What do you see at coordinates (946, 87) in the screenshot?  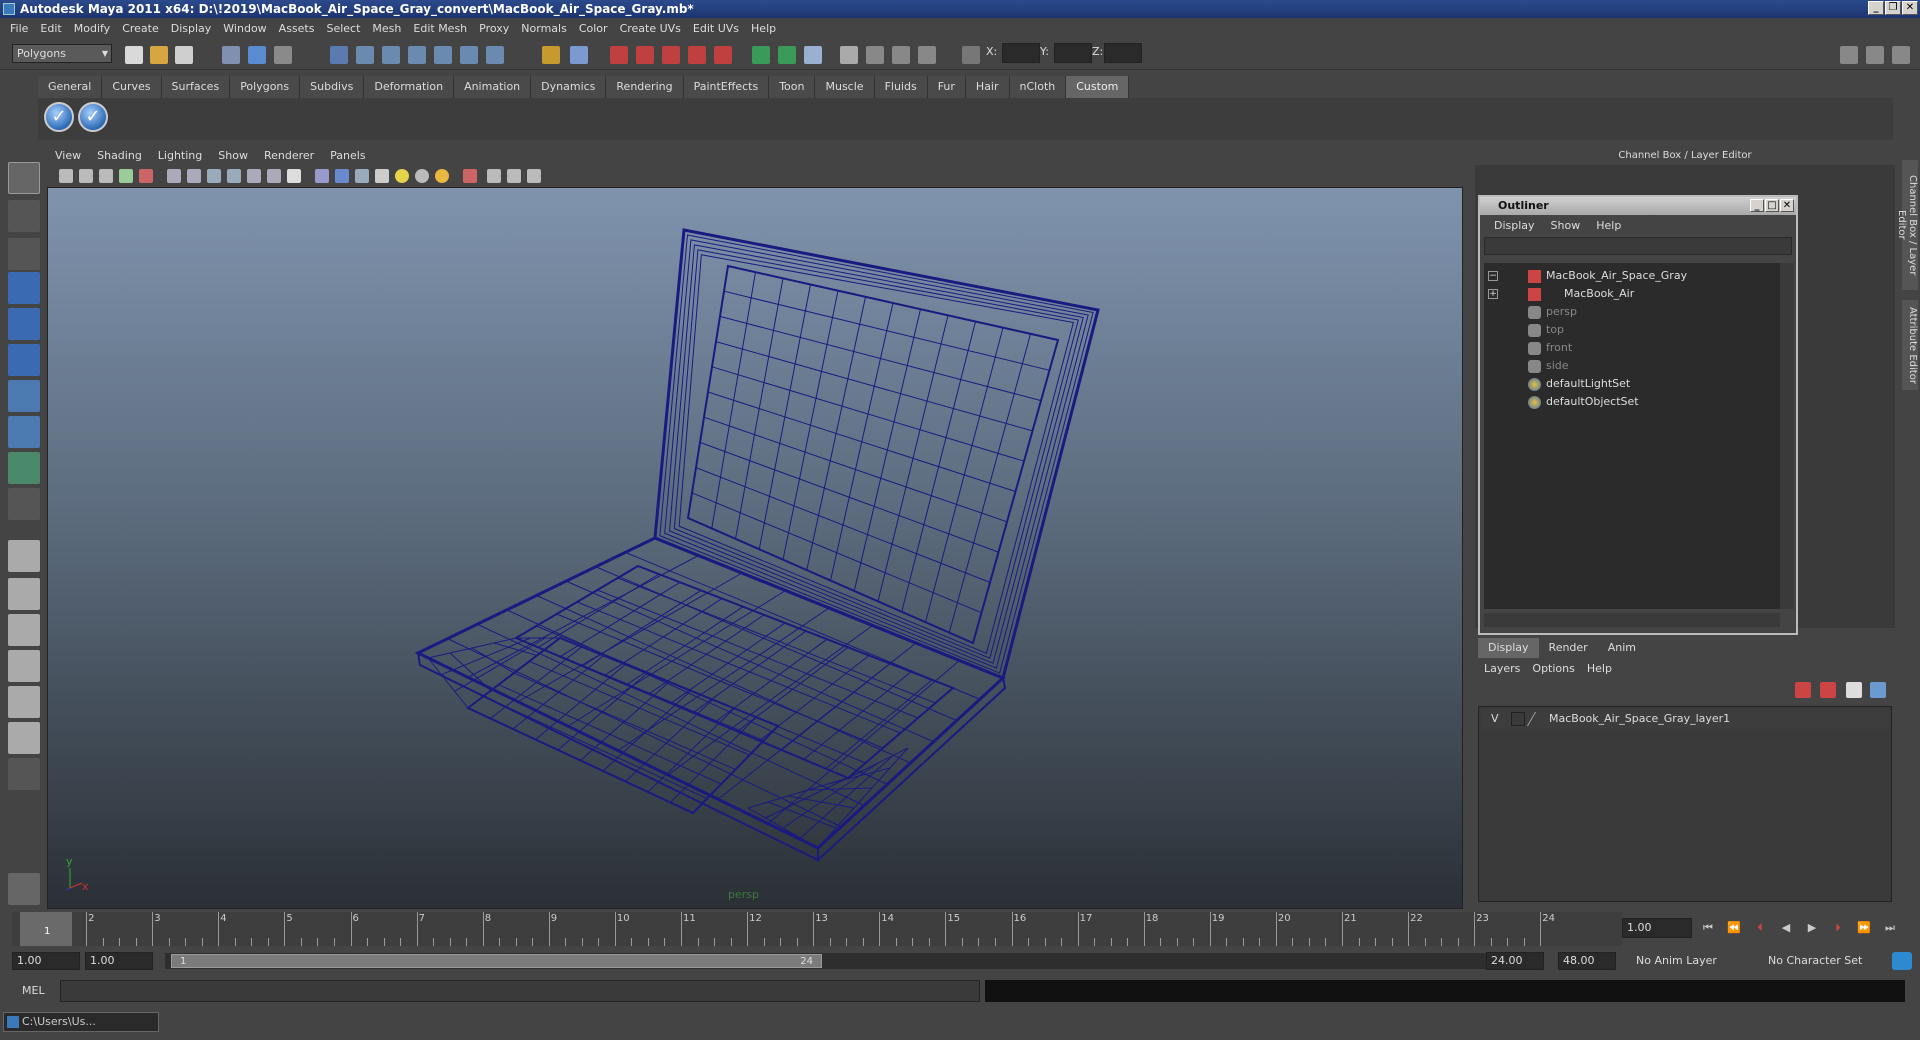 I see `shelf-tab-fur: Fur` at bounding box center [946, 87].